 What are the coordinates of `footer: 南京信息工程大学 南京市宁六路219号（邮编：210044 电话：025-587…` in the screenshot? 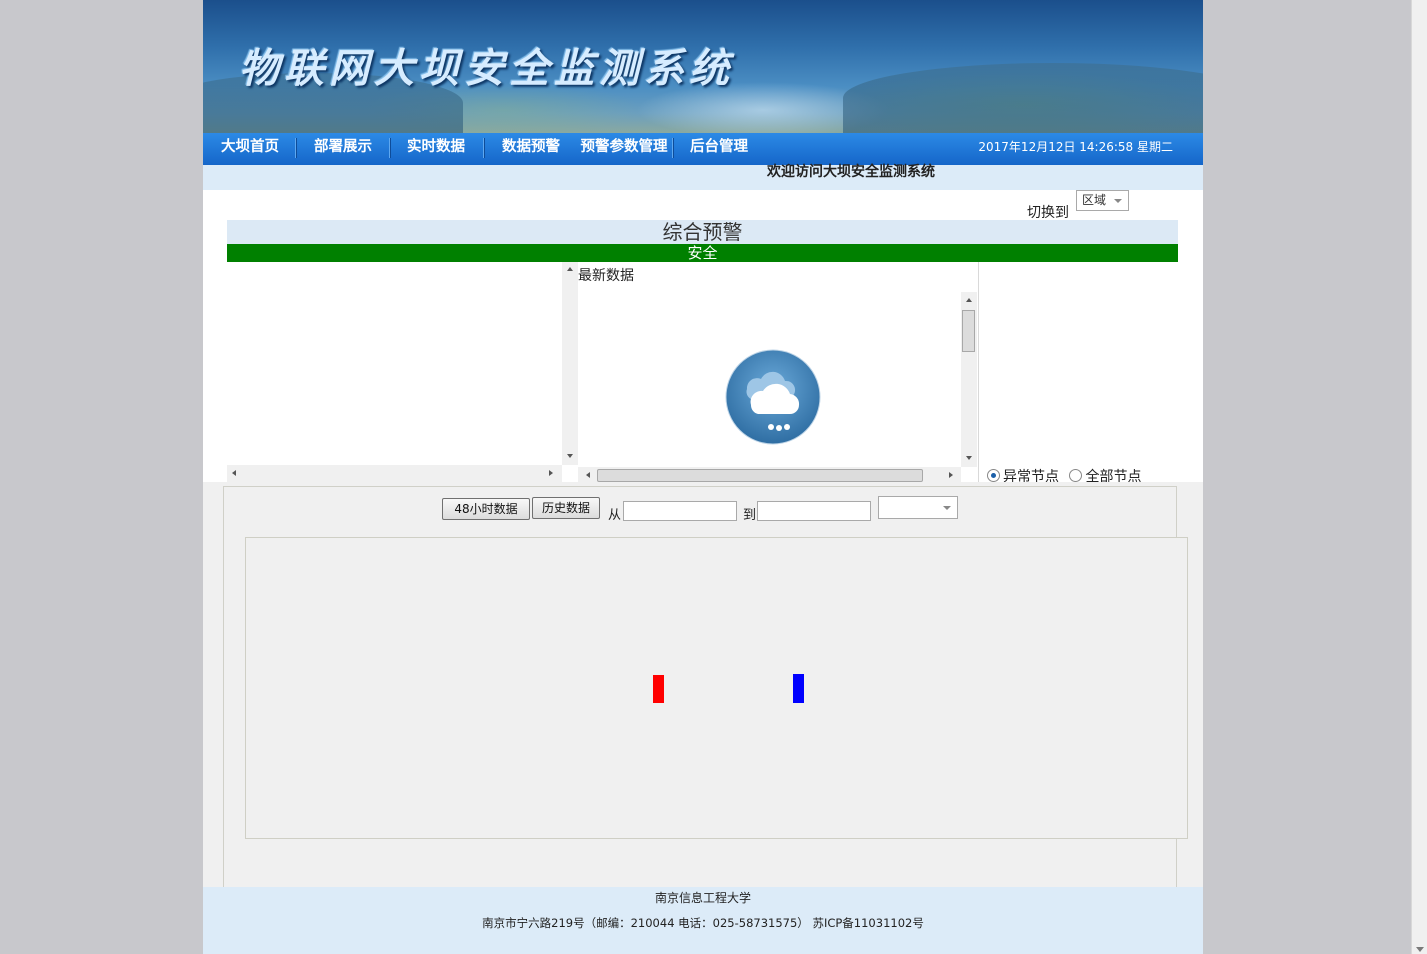 It's located at (703, 920).